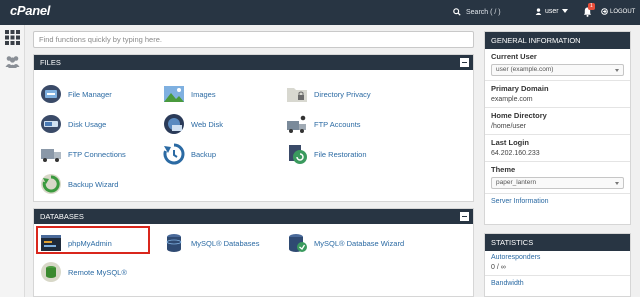 Image resolution: width=640 pixels, height=297 pixels. I want to click on backup-wizard-icon, so click(51, 184).